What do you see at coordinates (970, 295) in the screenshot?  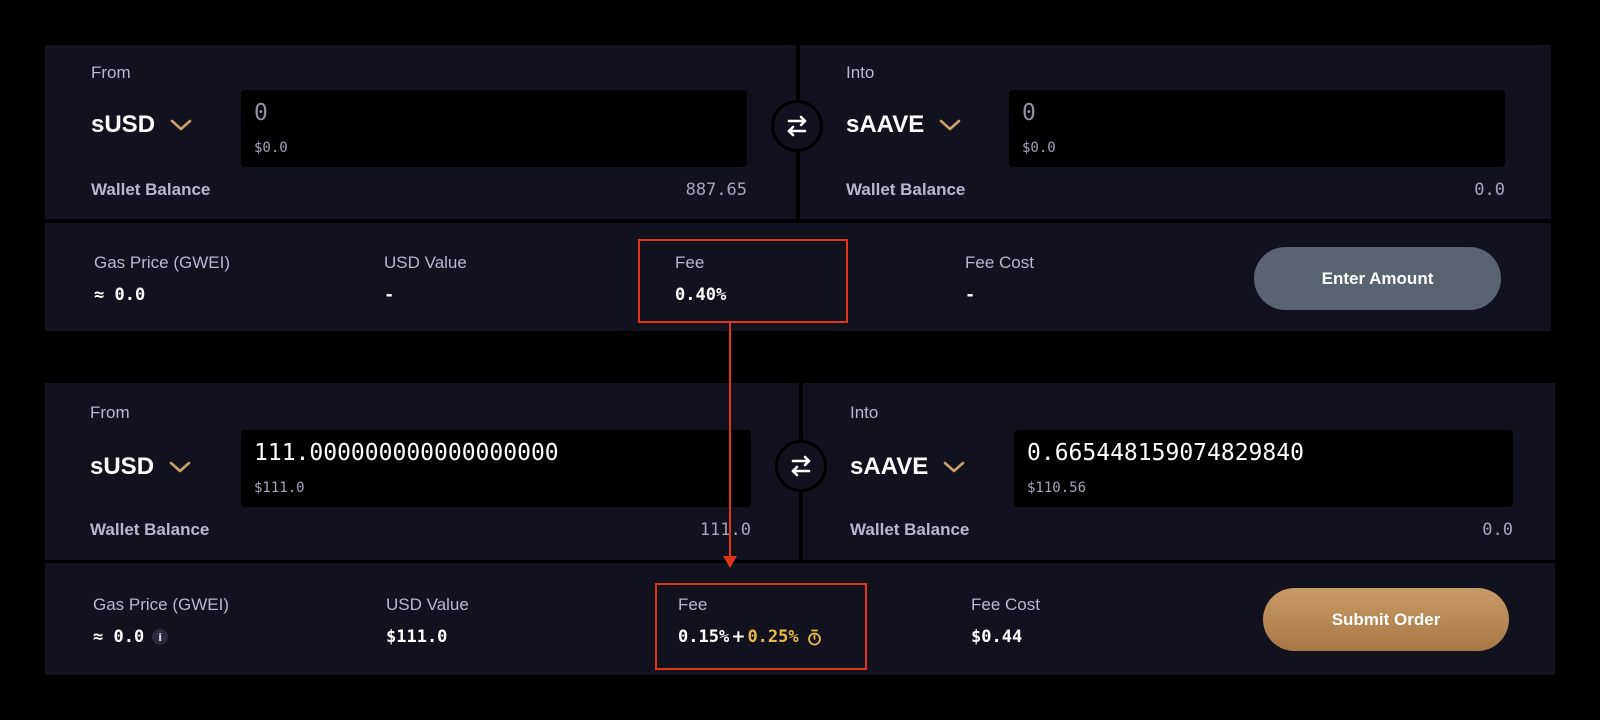 I see `fee-cost-value: -` at bounding box center [970, 295].